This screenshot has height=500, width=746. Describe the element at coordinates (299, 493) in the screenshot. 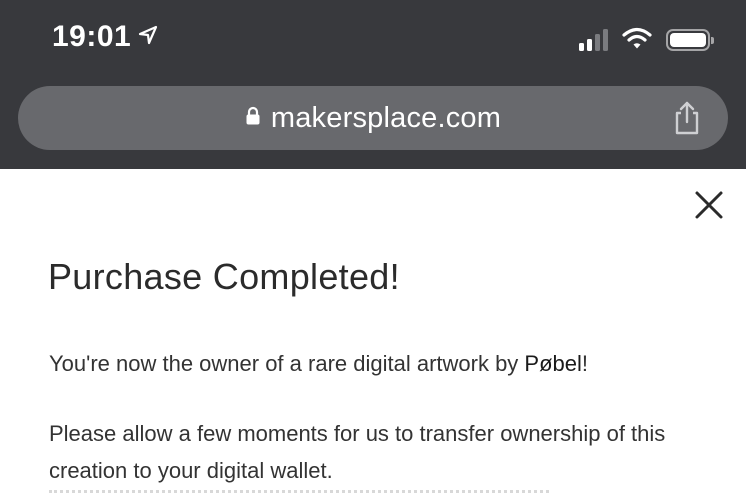

I see `cut-off-text-line` at that location.